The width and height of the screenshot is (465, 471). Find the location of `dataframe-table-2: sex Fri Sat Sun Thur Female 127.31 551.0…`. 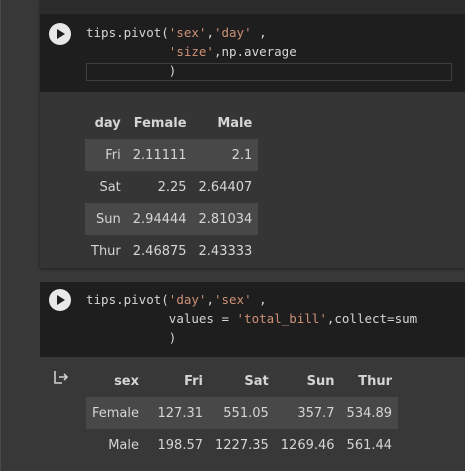

dataframe-table-2: sex Fri Sat Sun Thur Female 127.31 551.0… is located at coordinates (242, 413).